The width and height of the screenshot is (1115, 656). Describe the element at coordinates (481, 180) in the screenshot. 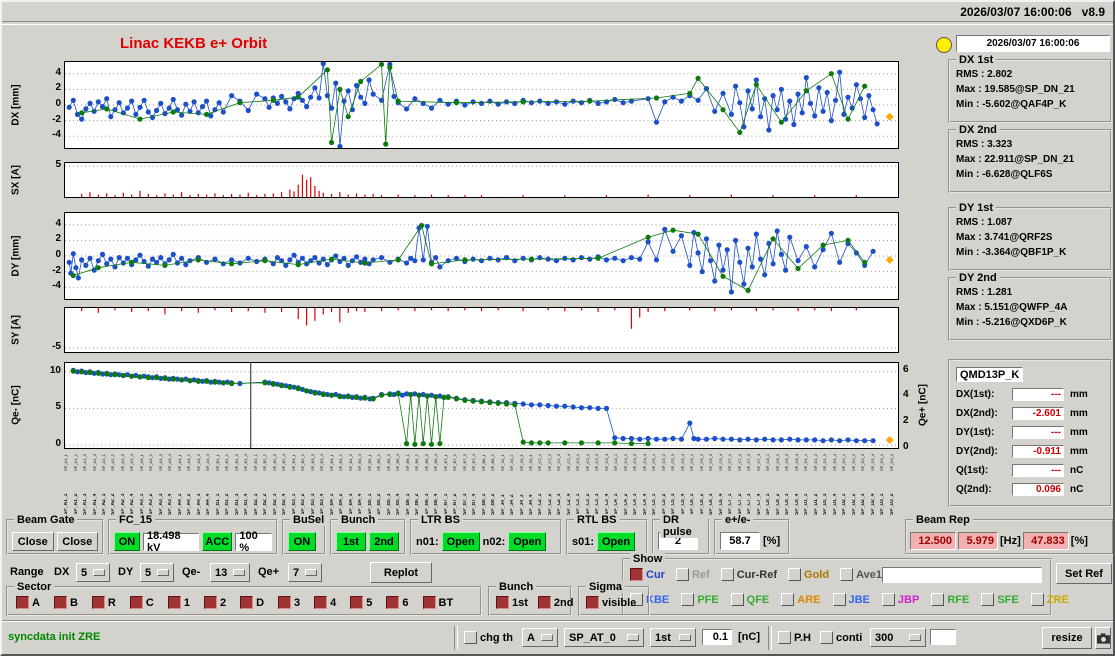

I see `plot-sx` at that location.